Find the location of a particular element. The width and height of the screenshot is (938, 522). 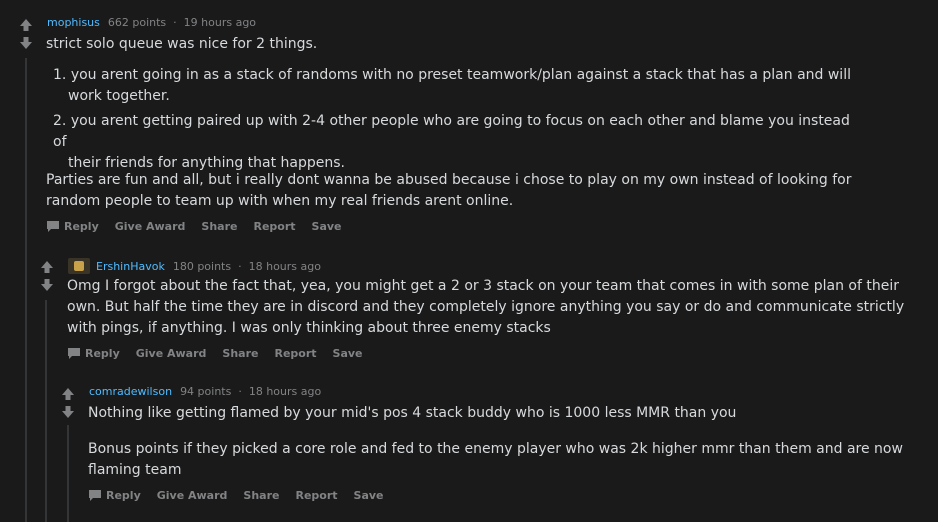

comment-meta-1: mophisus 662 points · 19 hours ago is located at coordinates (151, 22).